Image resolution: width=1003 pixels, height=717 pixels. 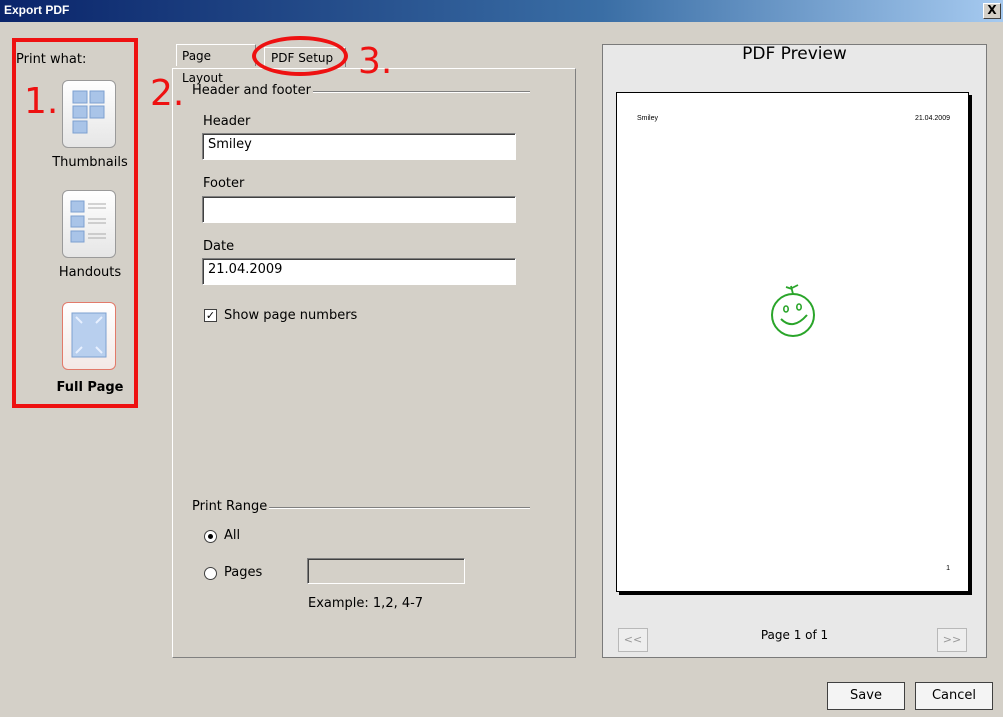 I want to click on smiley-icon, so click(x=793, y=310).